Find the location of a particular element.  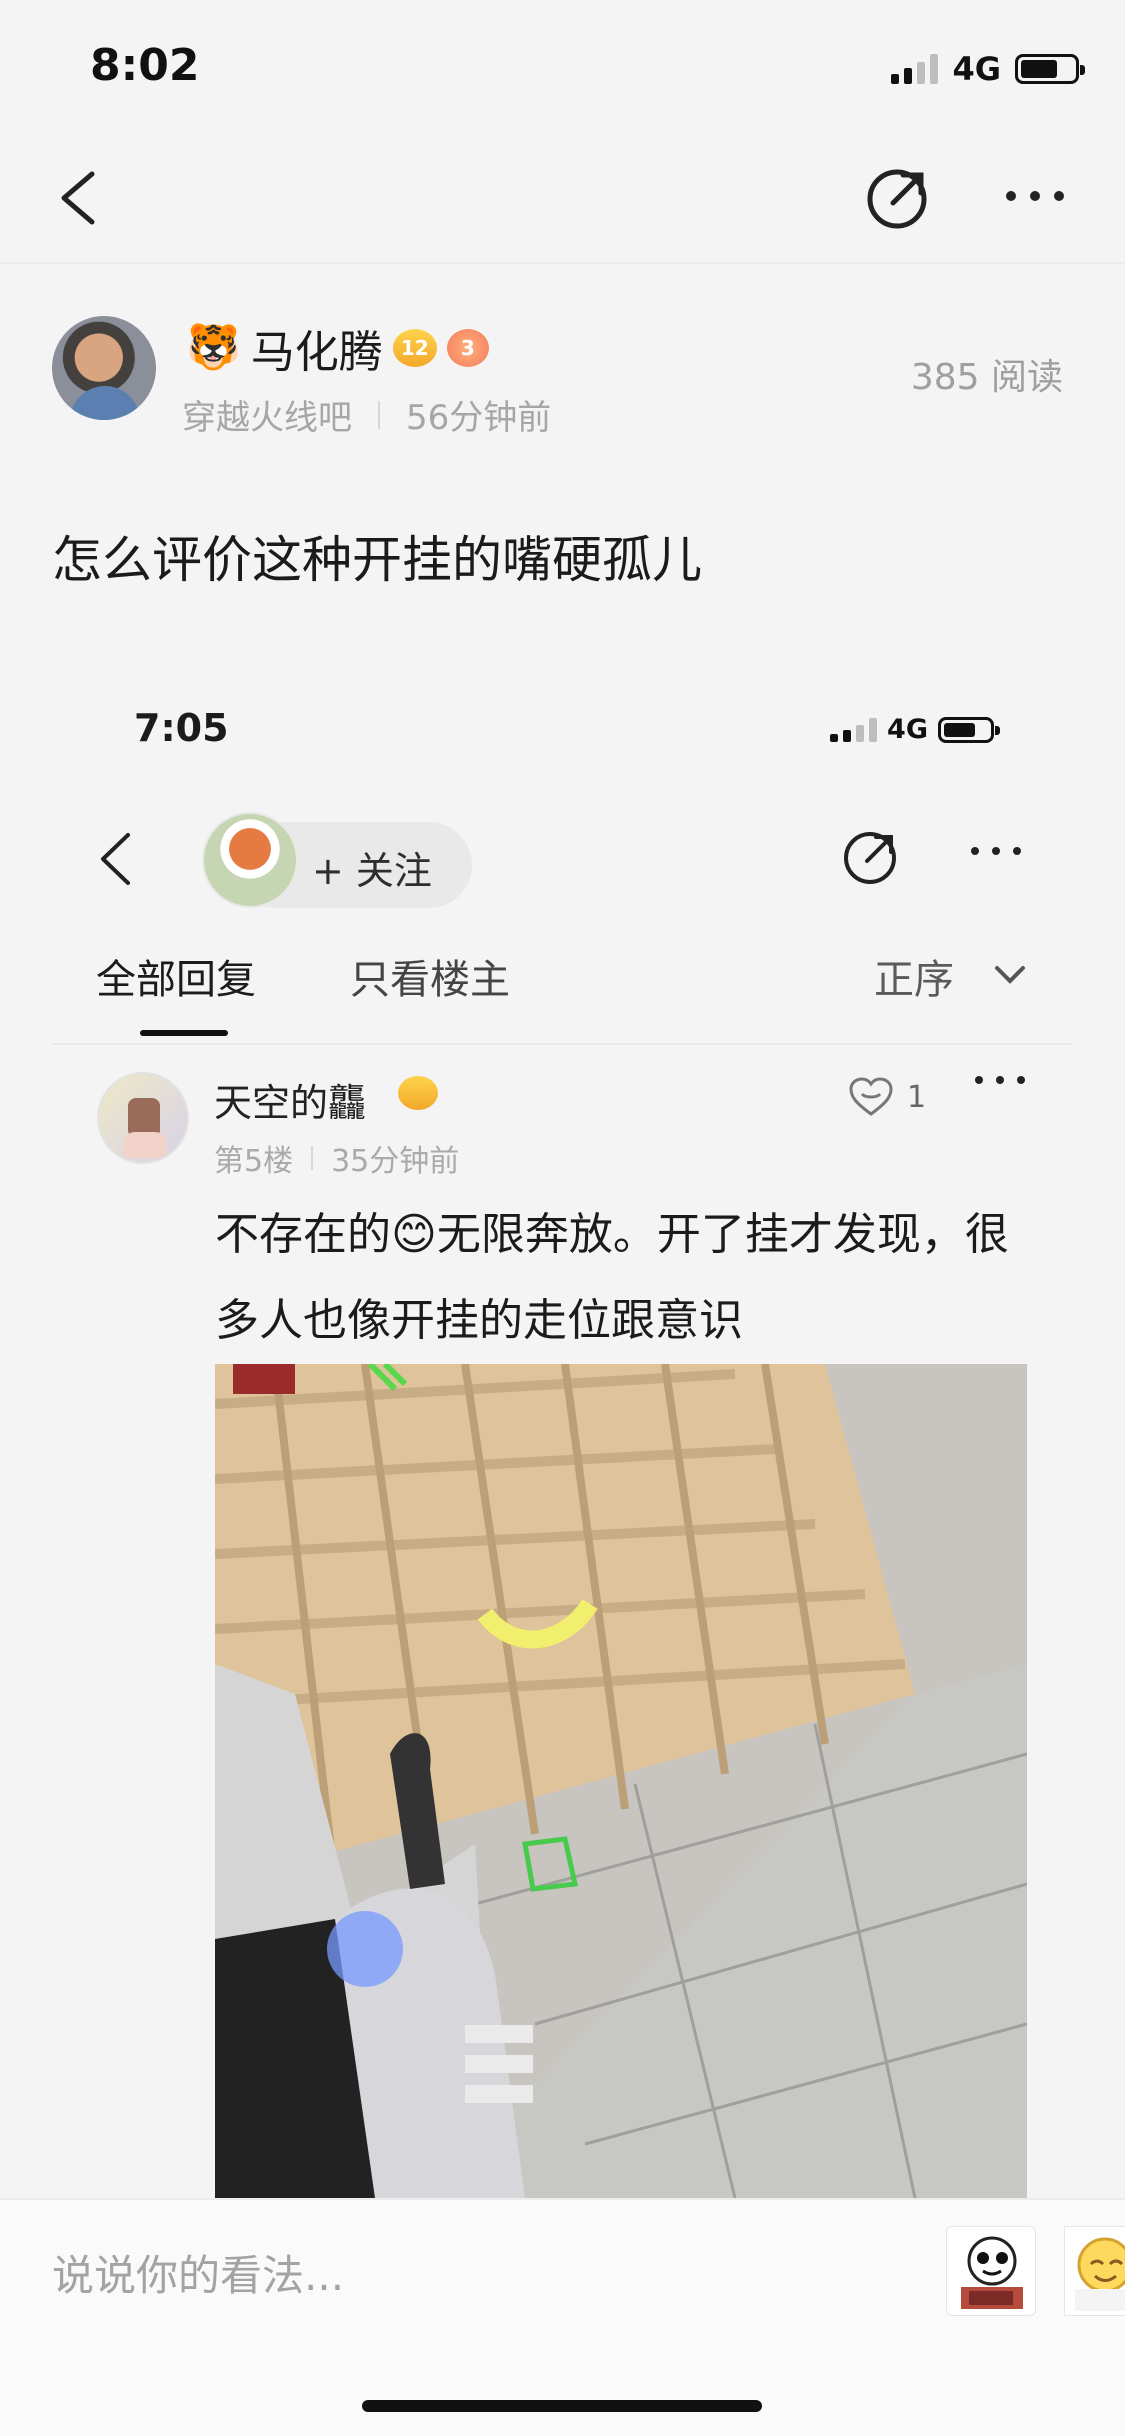

reply-level-icon is located at coordinates (418, 1093).